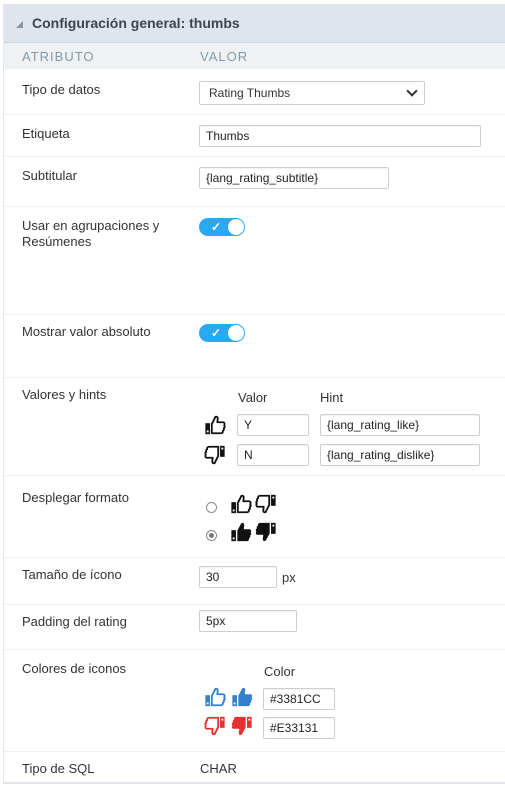 The height and width of the screenshot is (786, 505). I want to click on subtitle-label: Subtitular, so click(49, 175).